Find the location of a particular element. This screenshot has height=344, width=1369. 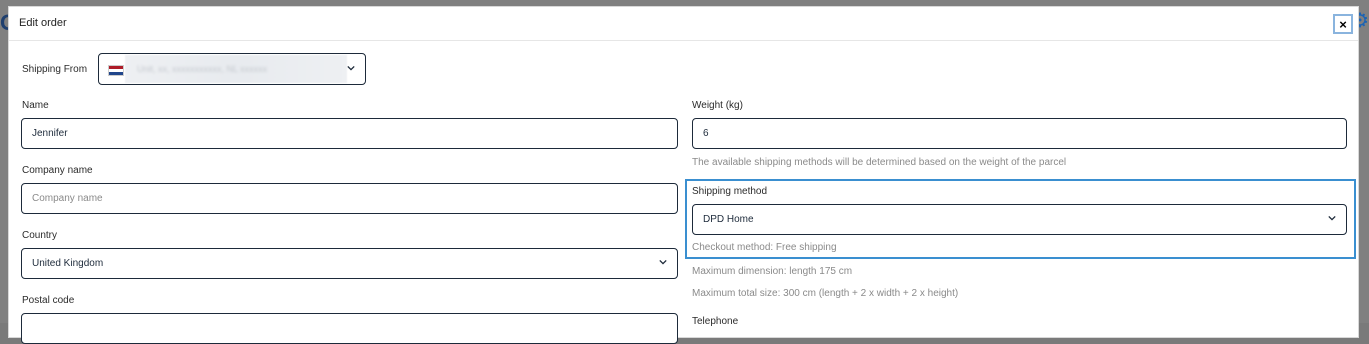

checkout-method-note: Checkout method: Free shipping is located at coordinates (764, 247).